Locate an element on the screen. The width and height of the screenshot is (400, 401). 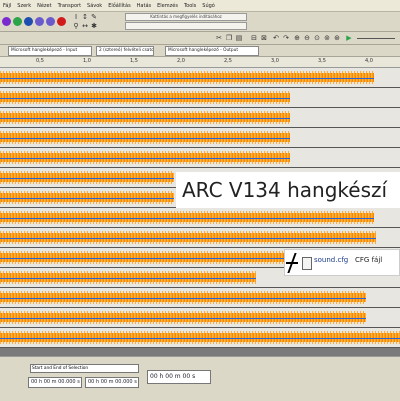
paste-icon: ▤ is located at coordinates (239, 38).